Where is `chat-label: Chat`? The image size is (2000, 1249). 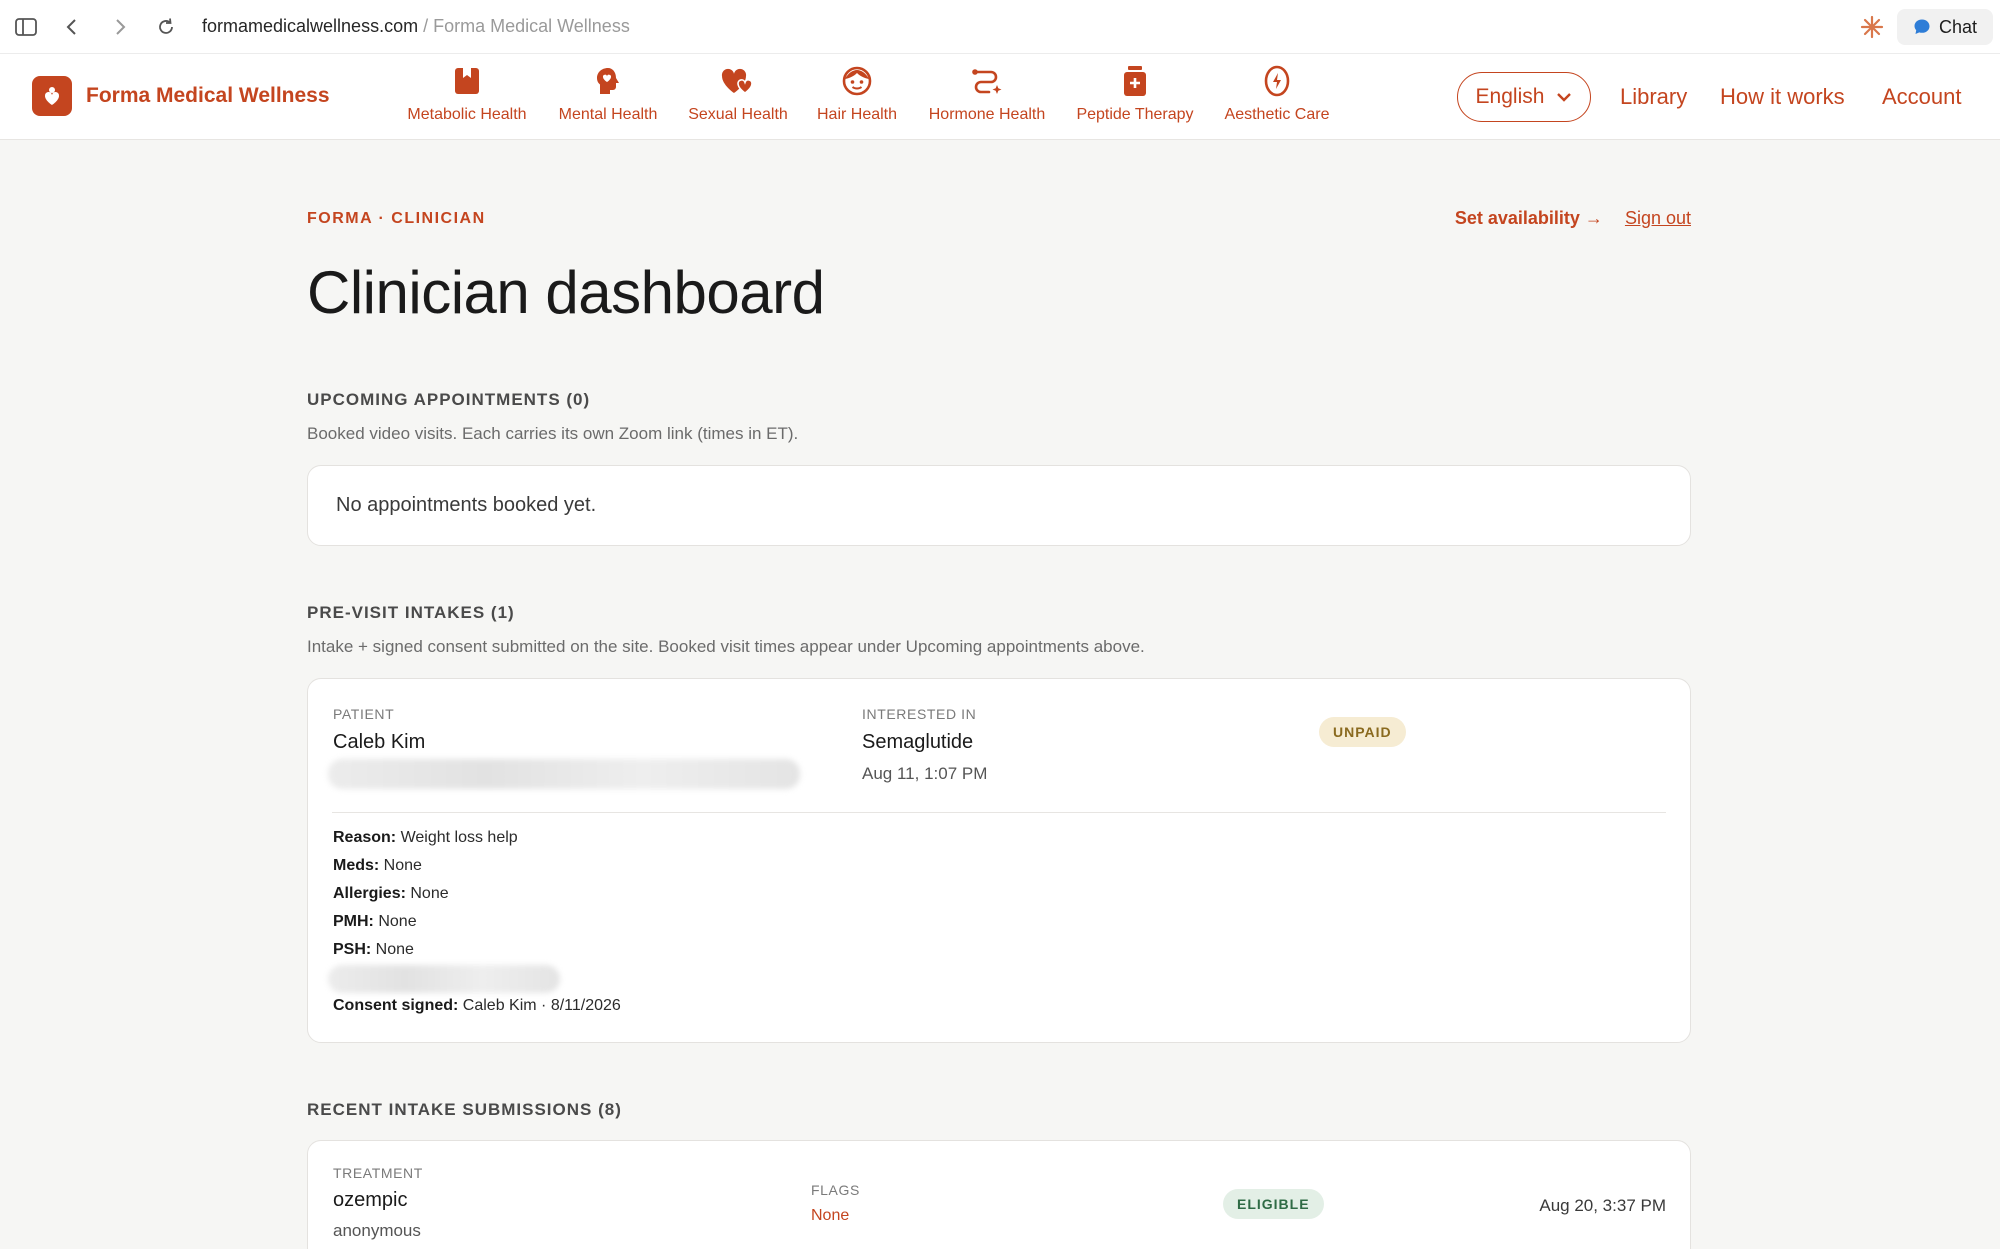 chat-label: Chat is located at coordinates (1958, 26).